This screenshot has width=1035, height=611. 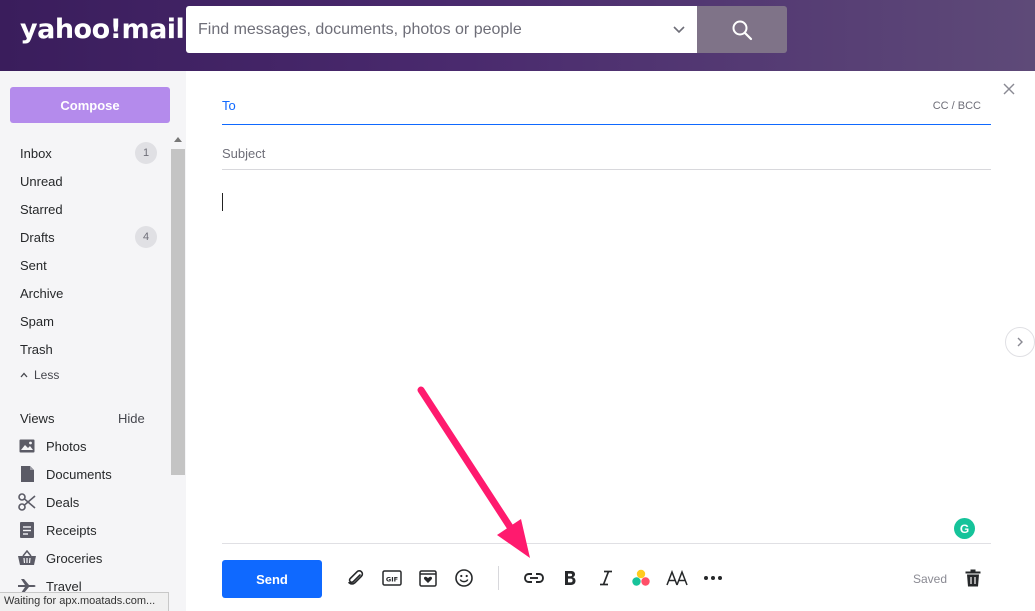 I want to click on view-item-label: Deals, so click(x=63, y=502).